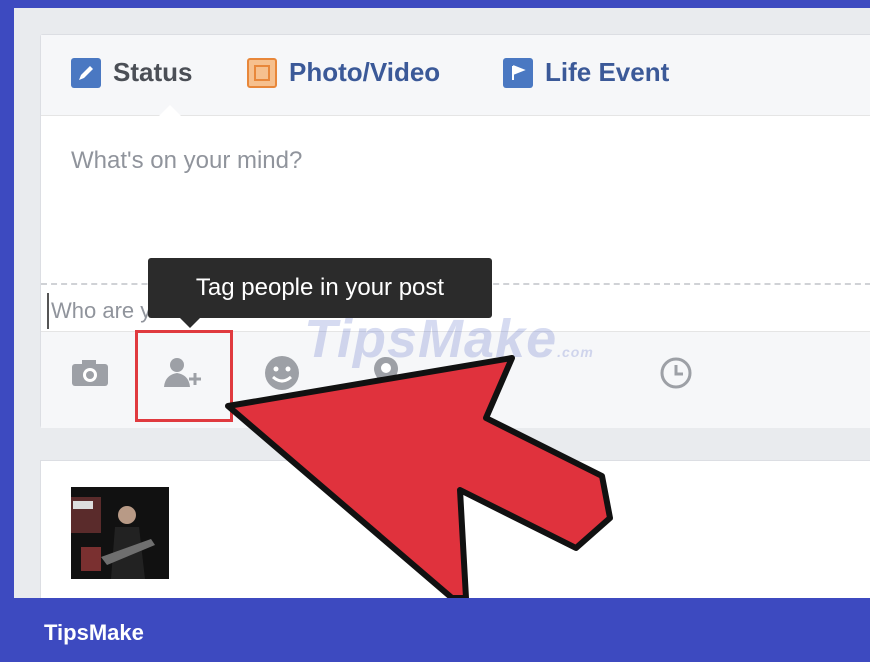 This screenshot has width=870, height=662. Describe the element at coordinates (435, 630) in the screenshot. I see `footer-bar: TipsMake` at that location.